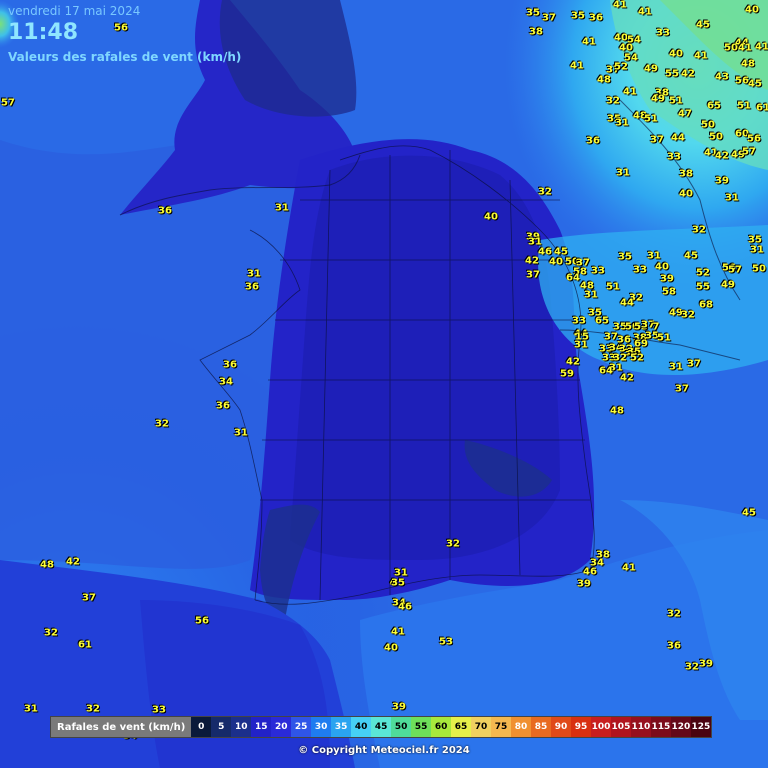  Describe the element at coordinates (700, 727) in the screenshot. I see `legend-swatch: 125` at that location.